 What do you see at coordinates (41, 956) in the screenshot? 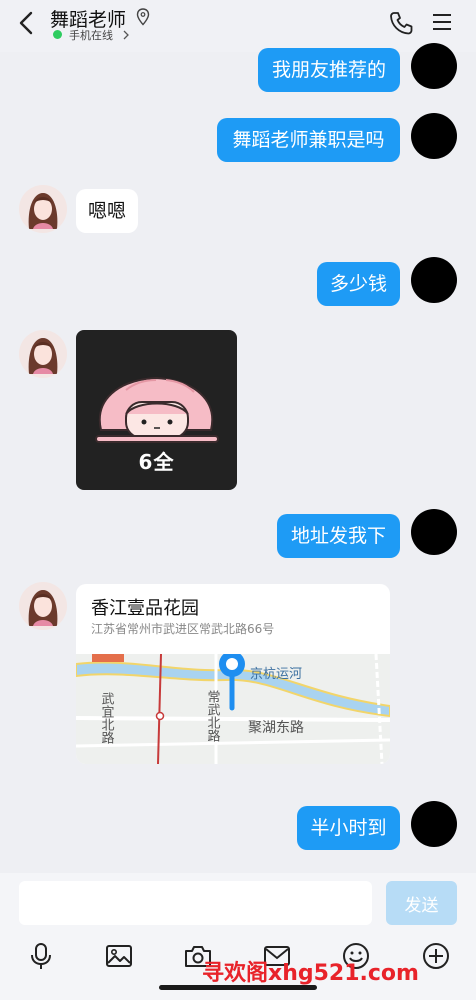
I see `microphone-icon` at bounding box center [41, 956].